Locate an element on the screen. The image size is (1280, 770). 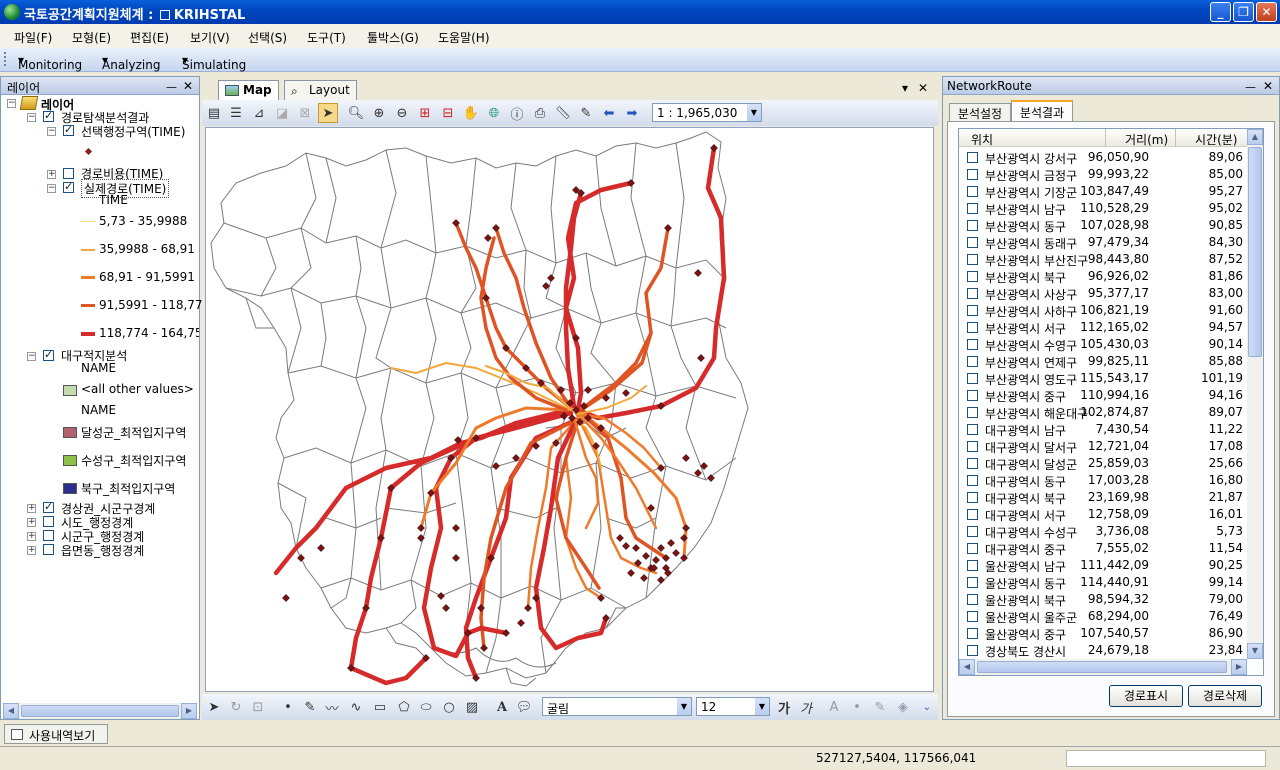
vertical-scrollbar: ▲ ▼ is located at coordinates (1255, 394).